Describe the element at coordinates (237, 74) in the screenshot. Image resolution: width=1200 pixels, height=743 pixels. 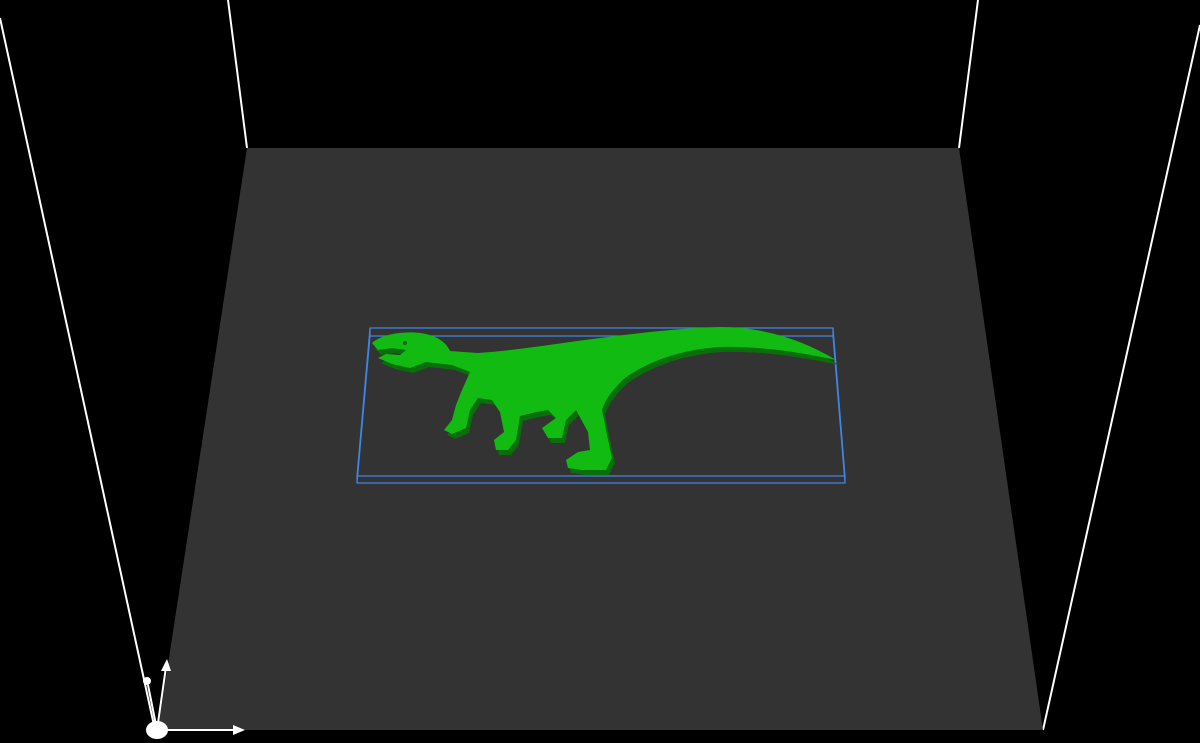
I see `frame-edge-back-left` at that location.